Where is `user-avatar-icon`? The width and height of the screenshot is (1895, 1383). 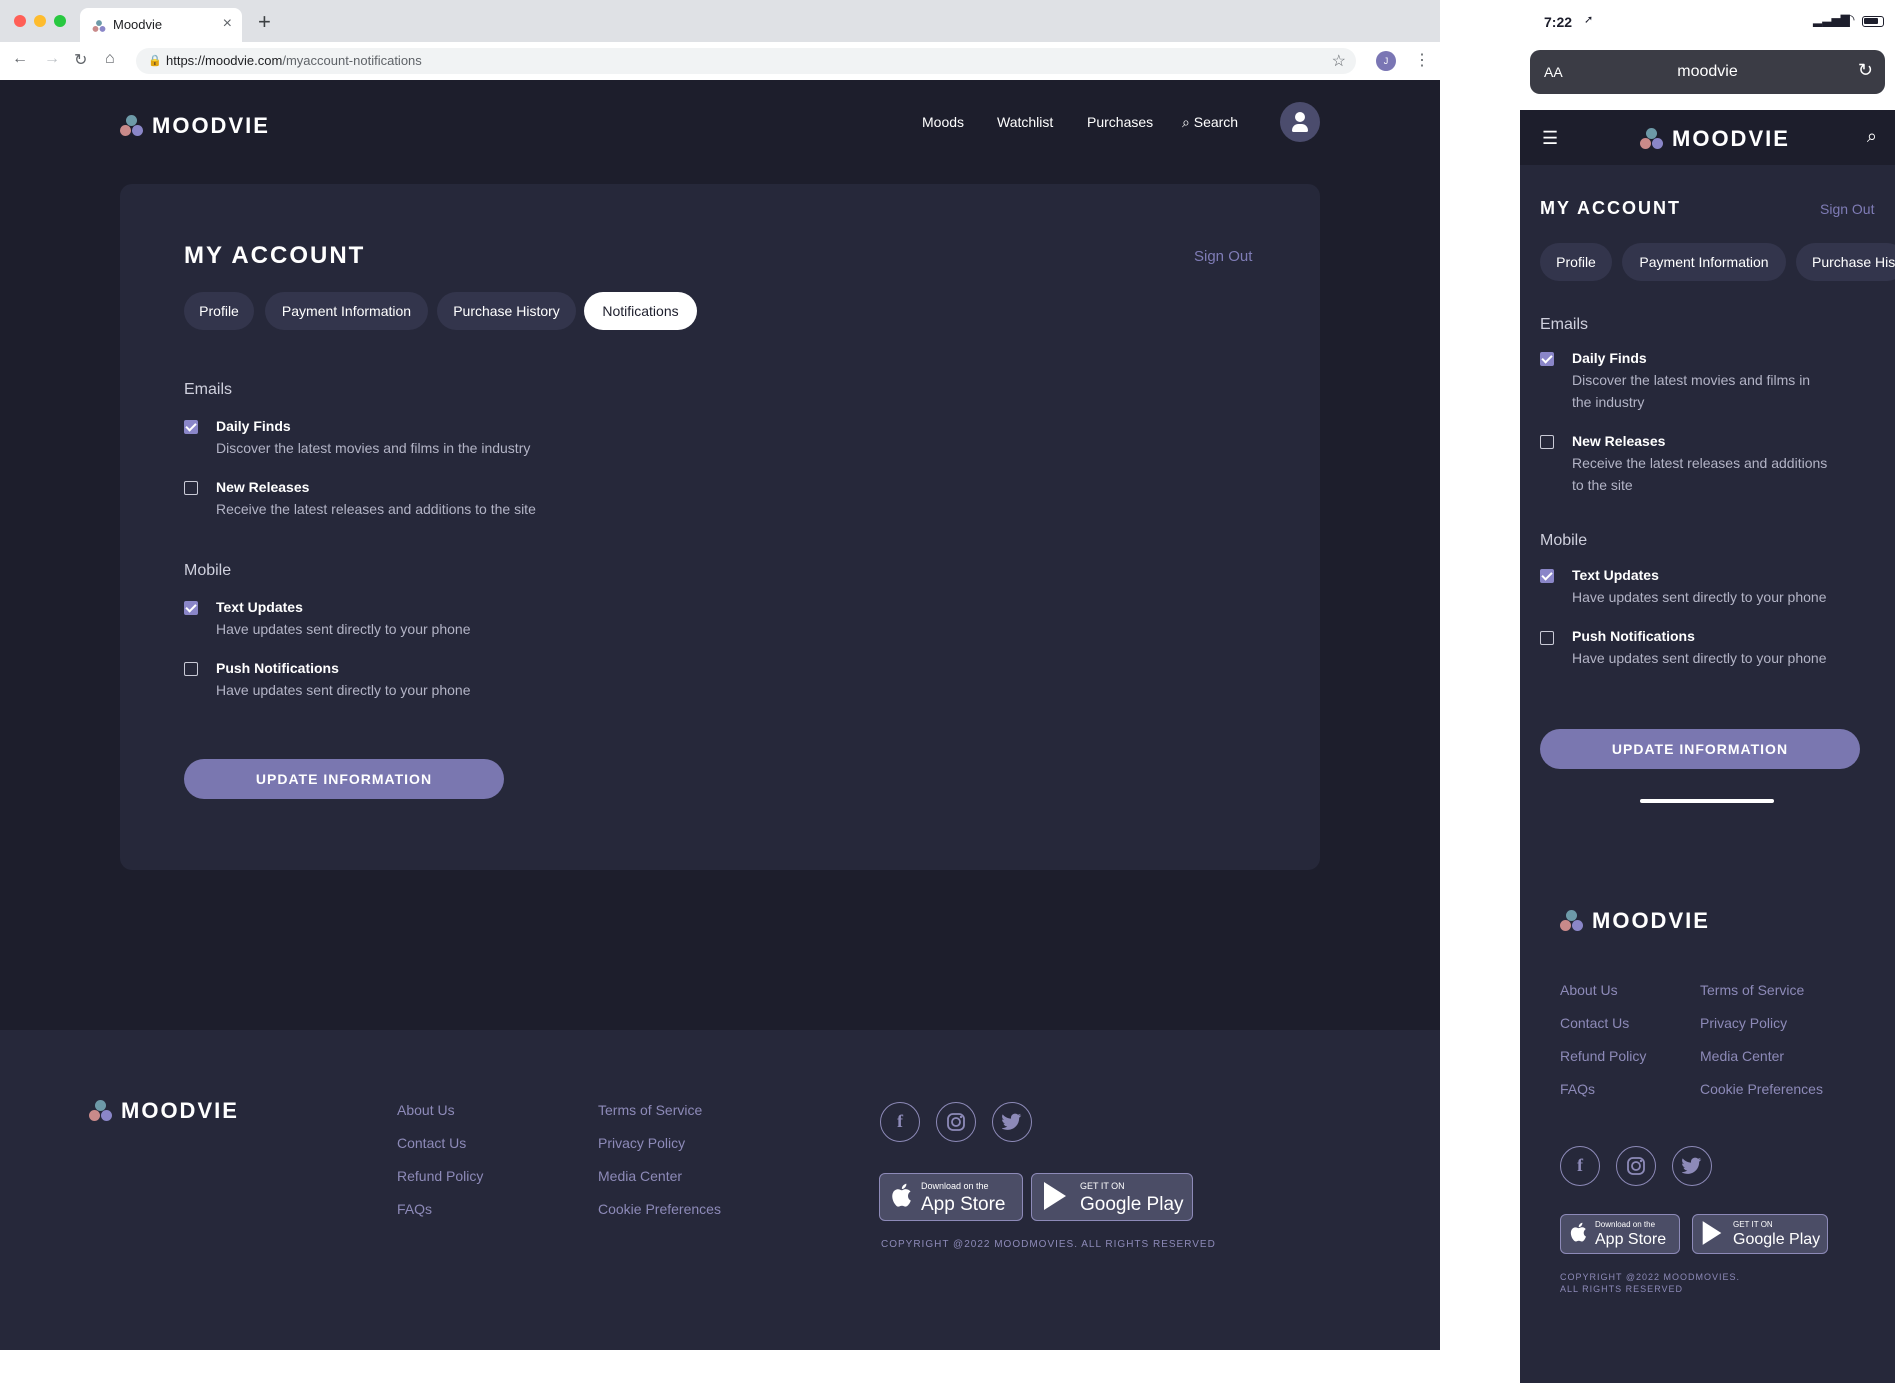
user-avatar-icon is located at coordinates (1300, 122).